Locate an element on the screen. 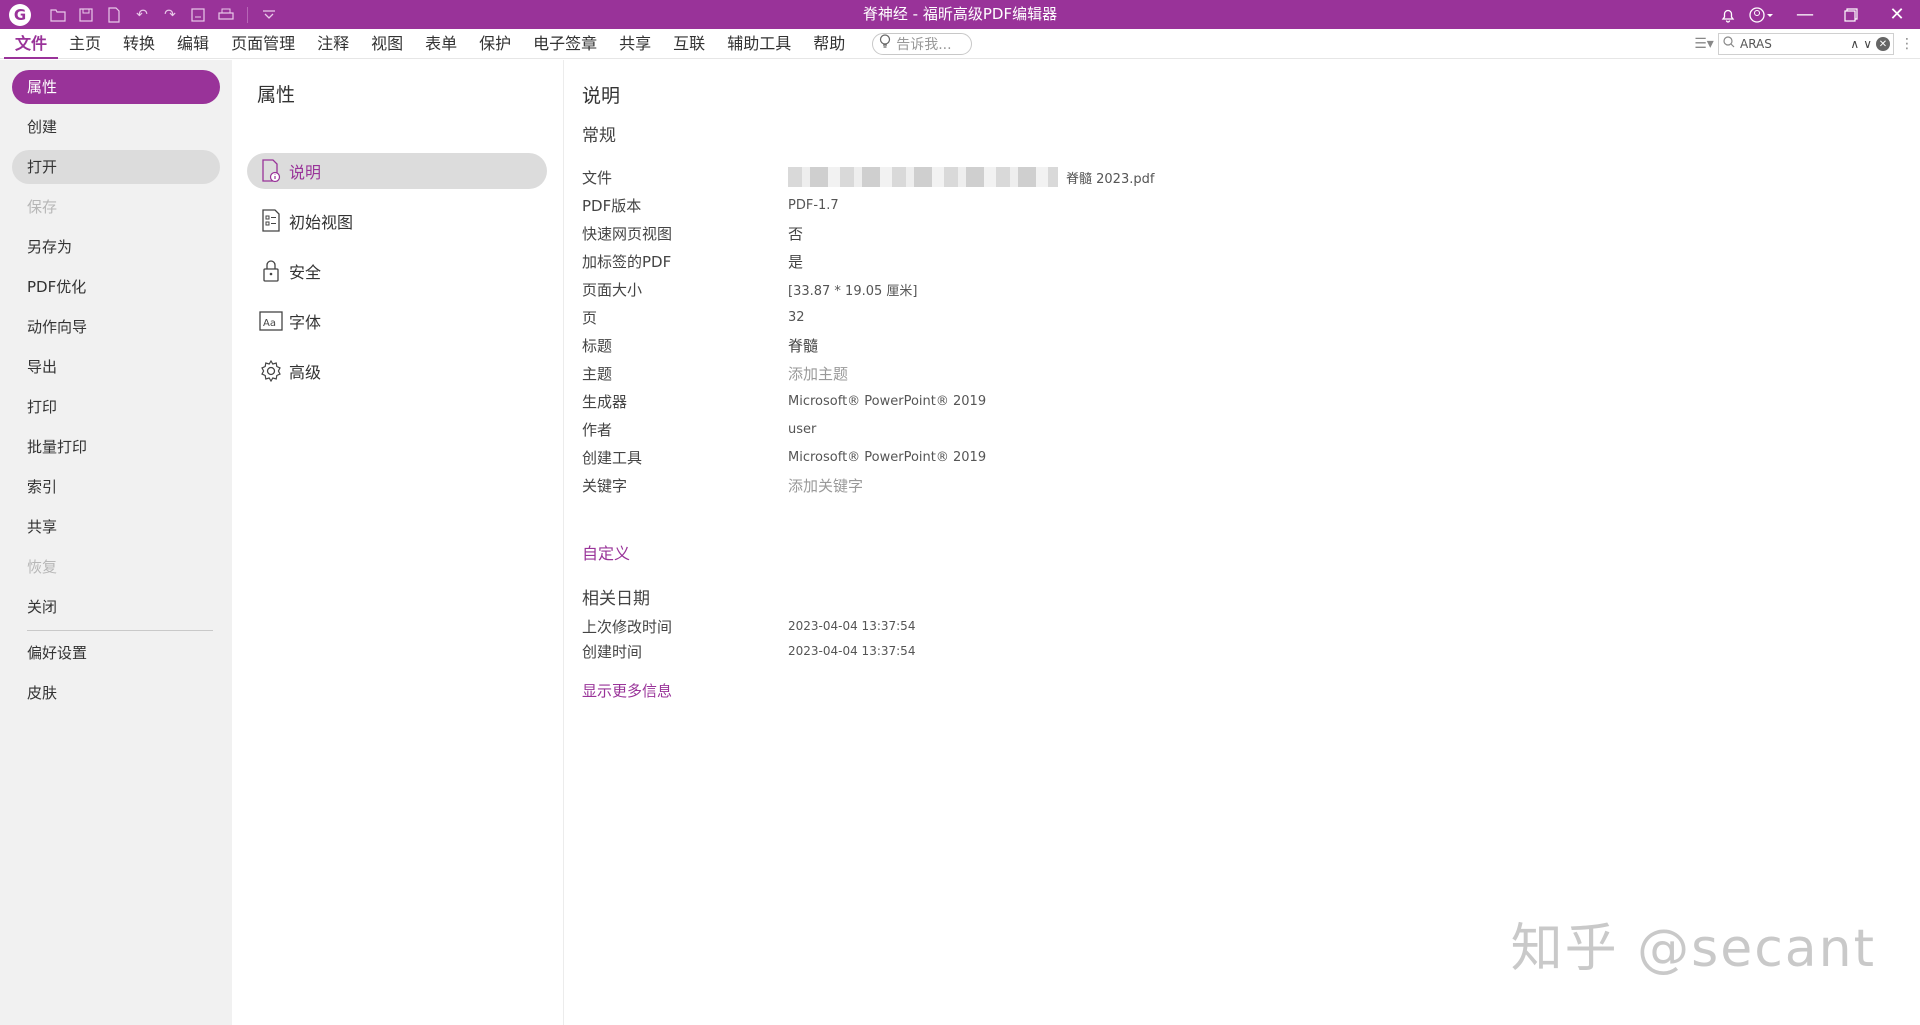  more-options-icon: ⋮ is located at coordinates (1907, 44).